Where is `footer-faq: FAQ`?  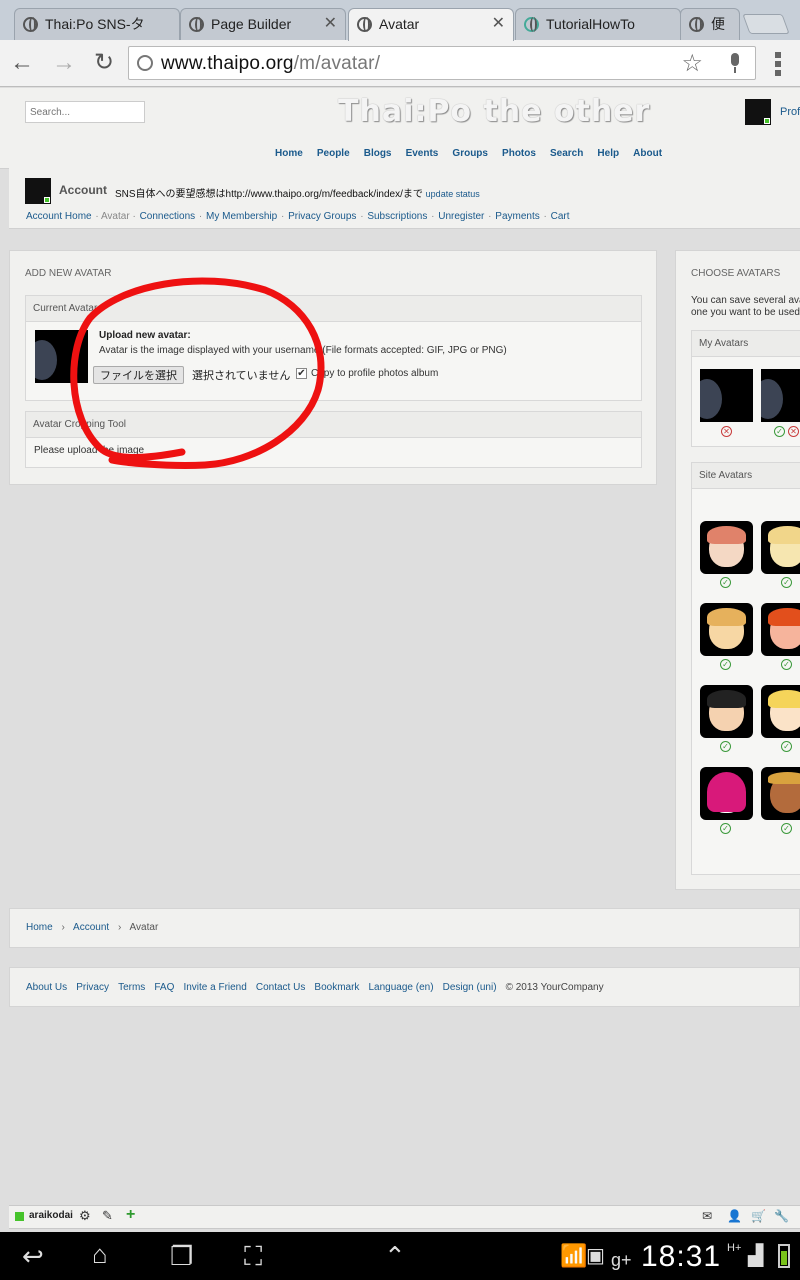
footer-faq: FAQ is located at coordinates (164, 987).